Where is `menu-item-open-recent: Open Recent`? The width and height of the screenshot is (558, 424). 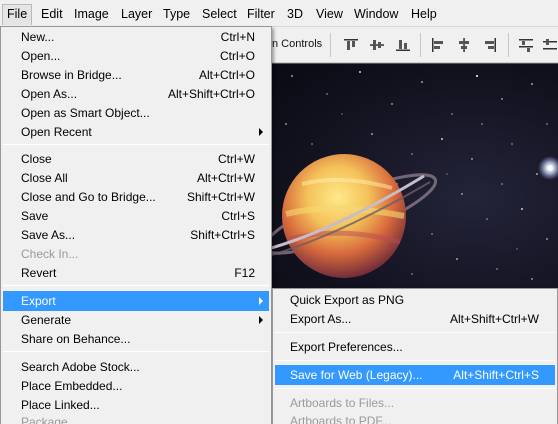
menu-item-open-recent: Open Recent is located at coordinates (136, 132).